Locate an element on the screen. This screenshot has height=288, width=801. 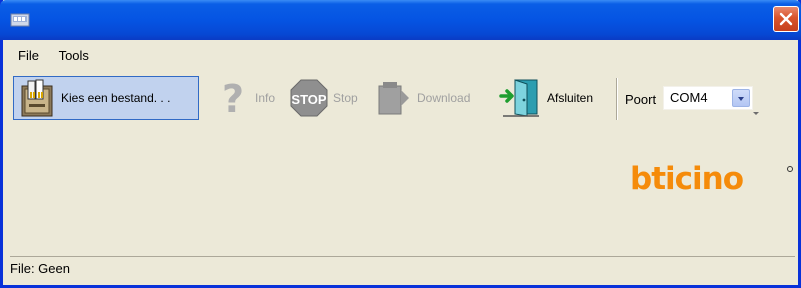
status-text: File: Geen is located at coordinates (40, 268).